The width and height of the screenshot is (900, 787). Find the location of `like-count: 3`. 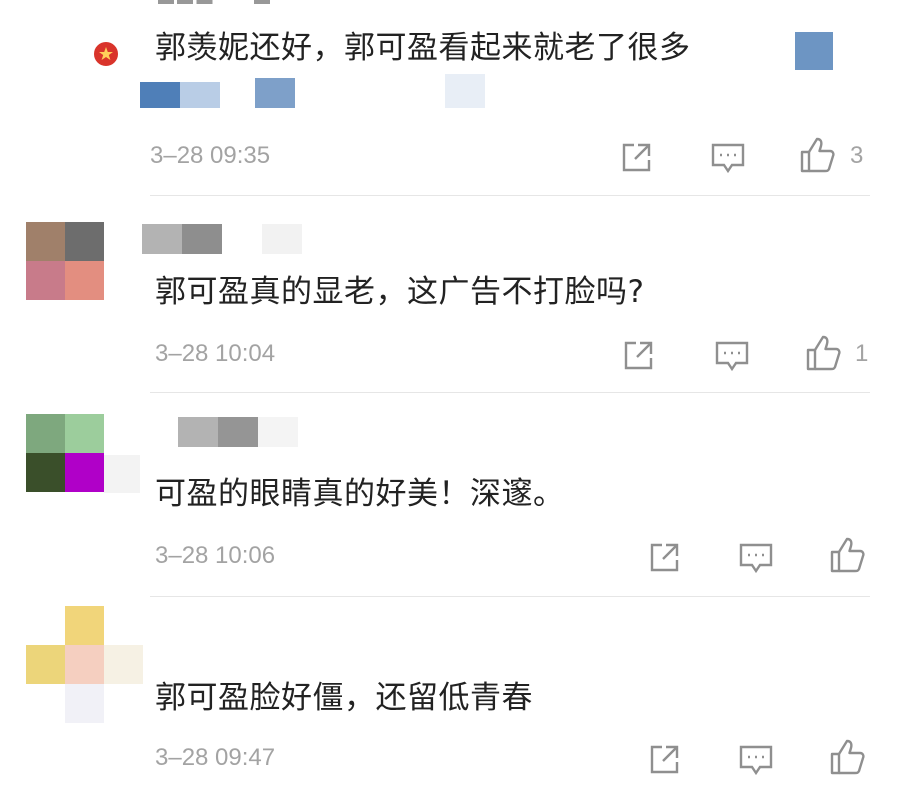

like-count: 3 is located at coordinates (857, 155).